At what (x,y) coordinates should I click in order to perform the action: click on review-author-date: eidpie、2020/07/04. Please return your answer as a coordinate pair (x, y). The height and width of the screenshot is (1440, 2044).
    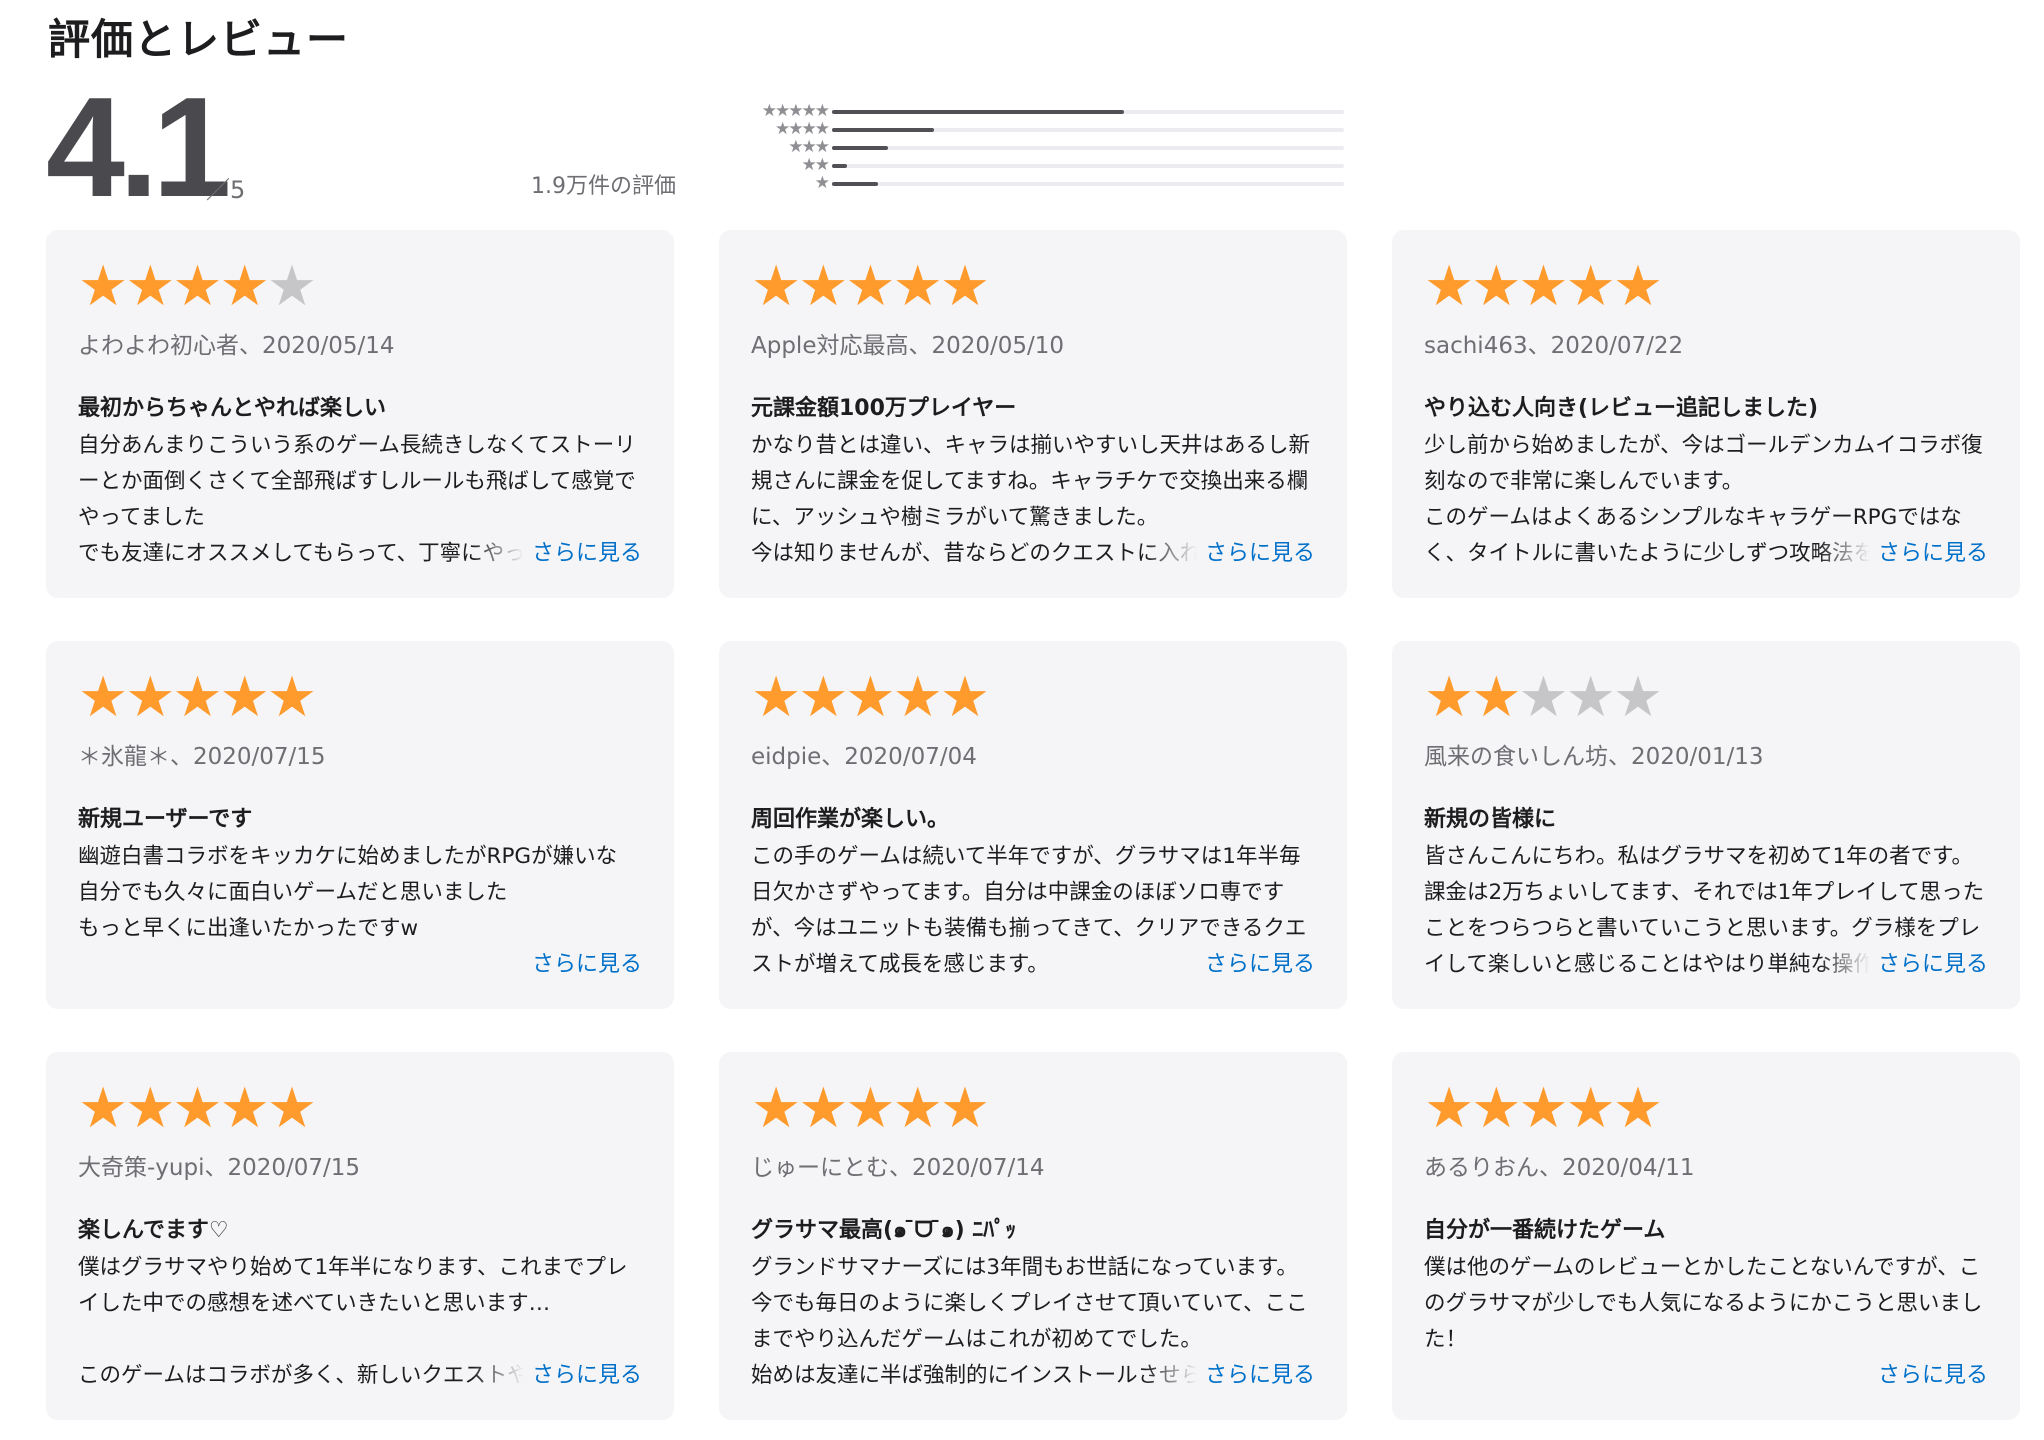
    Looking at the image, I should click on (864, 757).